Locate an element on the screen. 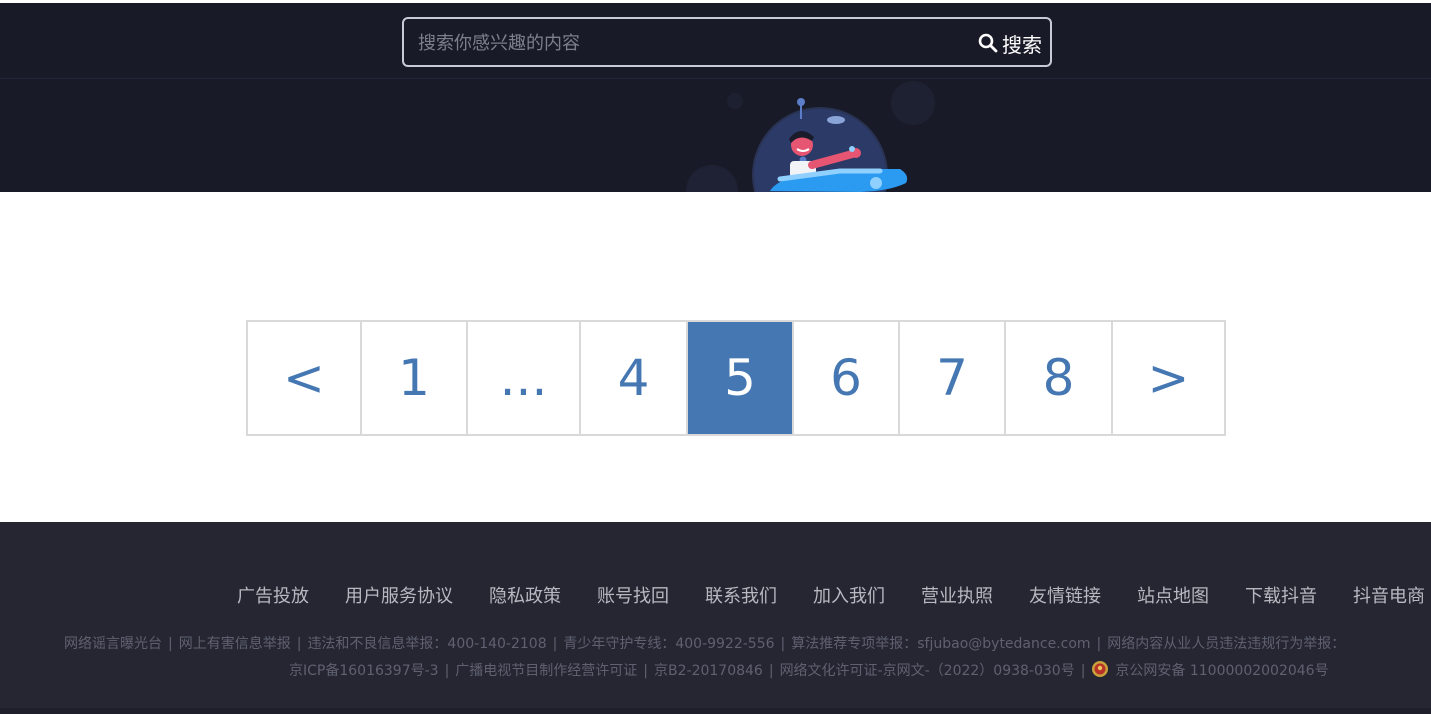 The width and height of the screenshot is (1431, 714). pagination-page-7: 7 is located at coordinates (953, 378).